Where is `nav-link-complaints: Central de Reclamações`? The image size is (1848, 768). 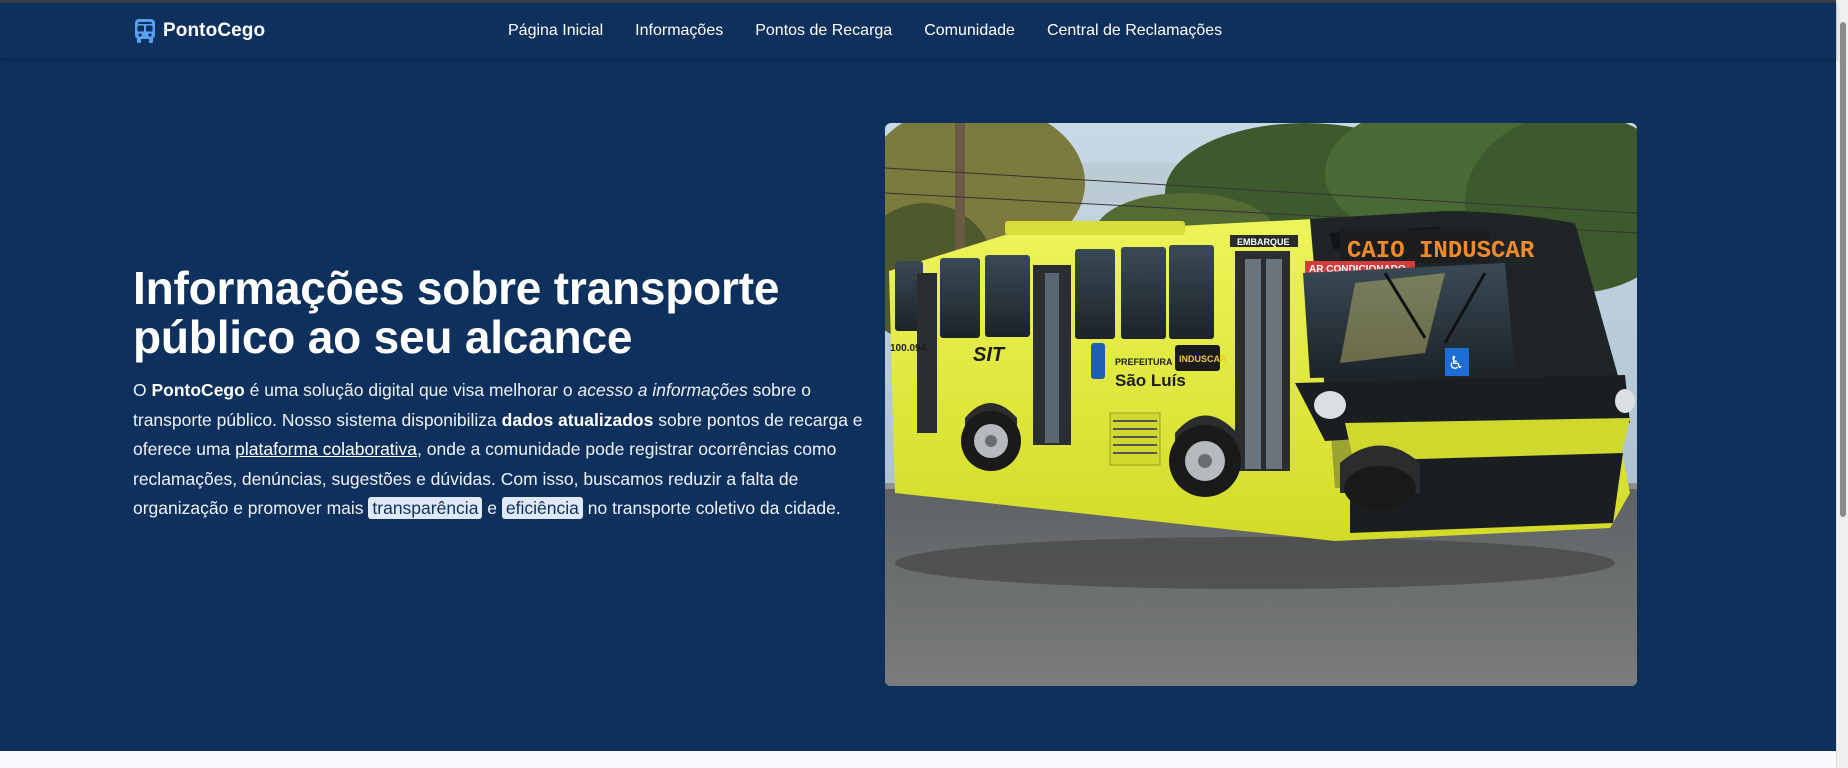
nav-link-complaints: Central de Reclamações is located at coordinates (1134, 31).